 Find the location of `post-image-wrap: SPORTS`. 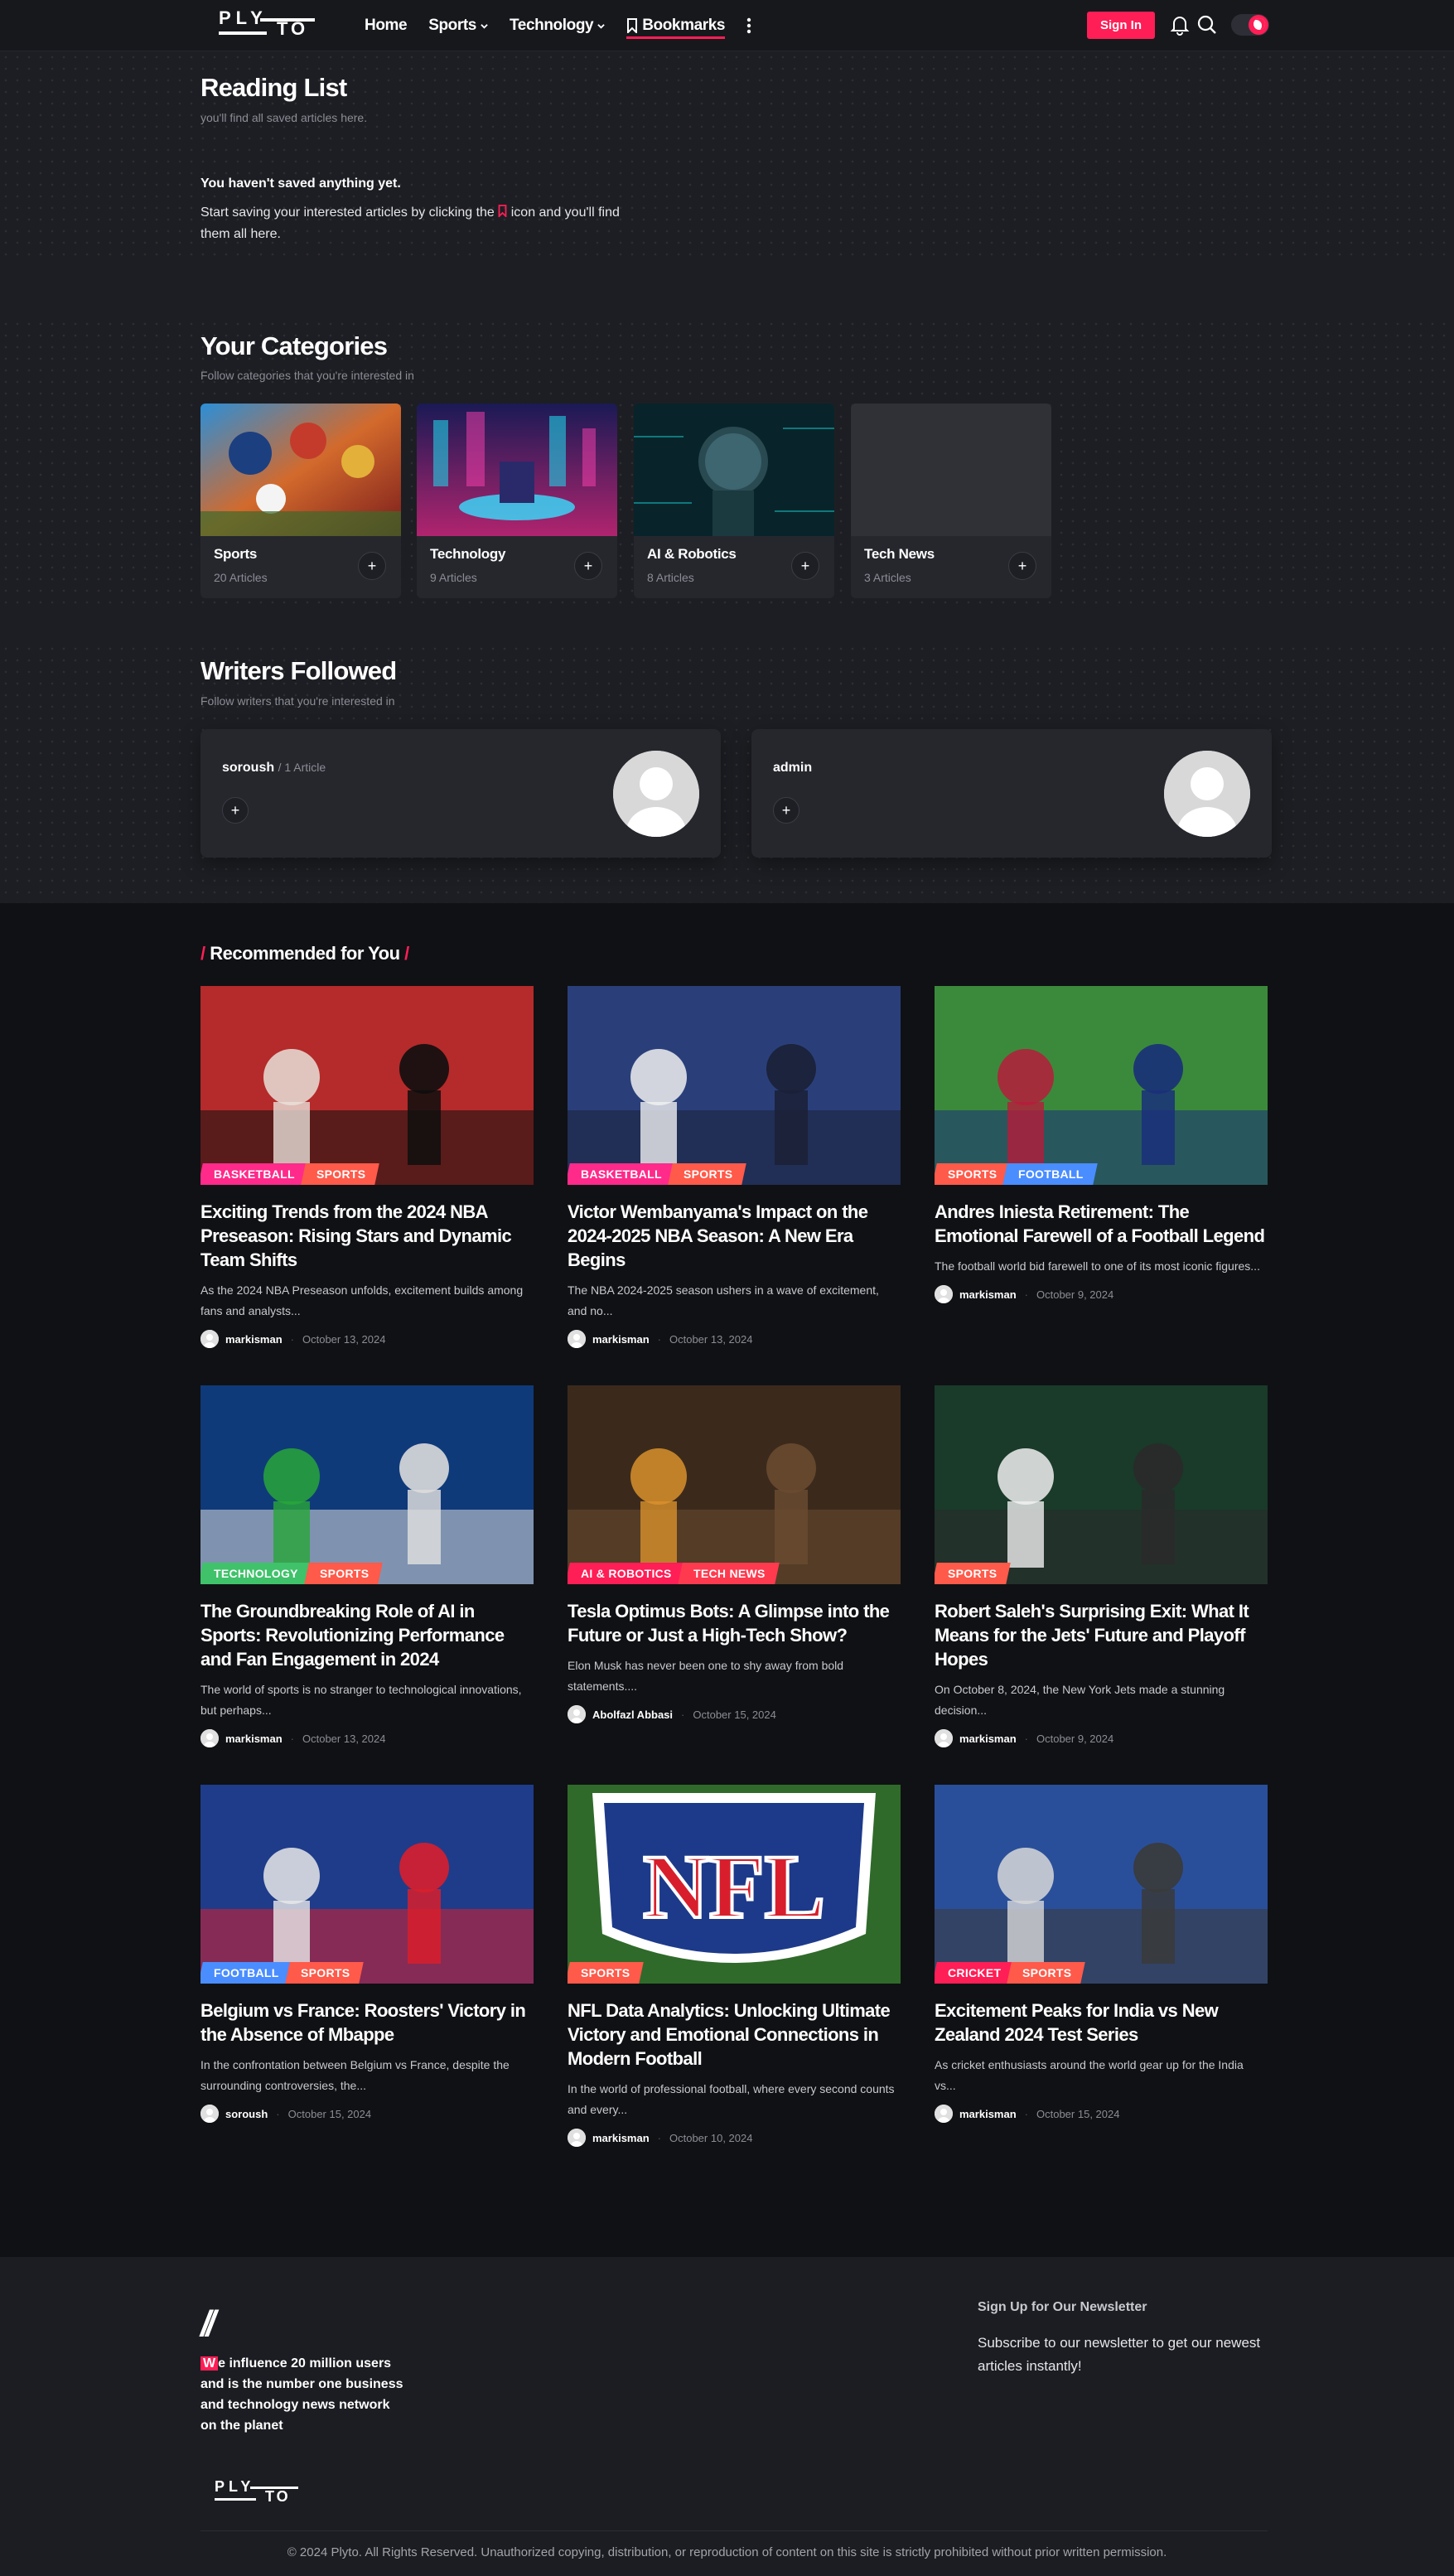

post-image-wrap: SPORTS is located at coordinates (1101, 1484).